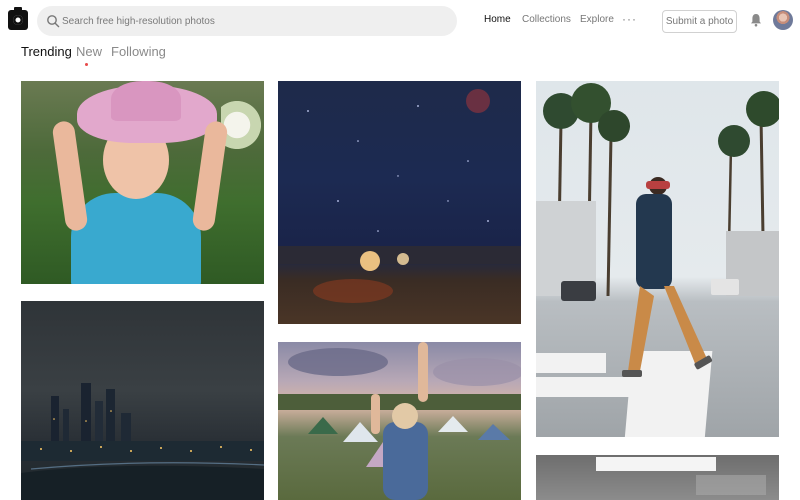 The image size is (800, 500). I want to click on photo-hat-crown, so click(146, 101).